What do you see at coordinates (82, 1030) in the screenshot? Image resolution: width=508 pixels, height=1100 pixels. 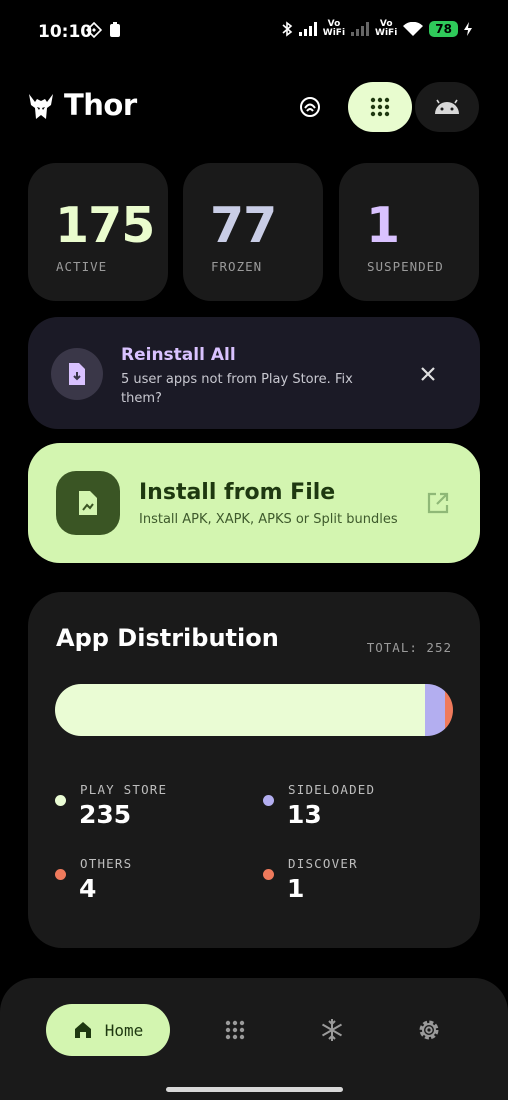 I see `home-icon` at bounding box center [82, 1030].